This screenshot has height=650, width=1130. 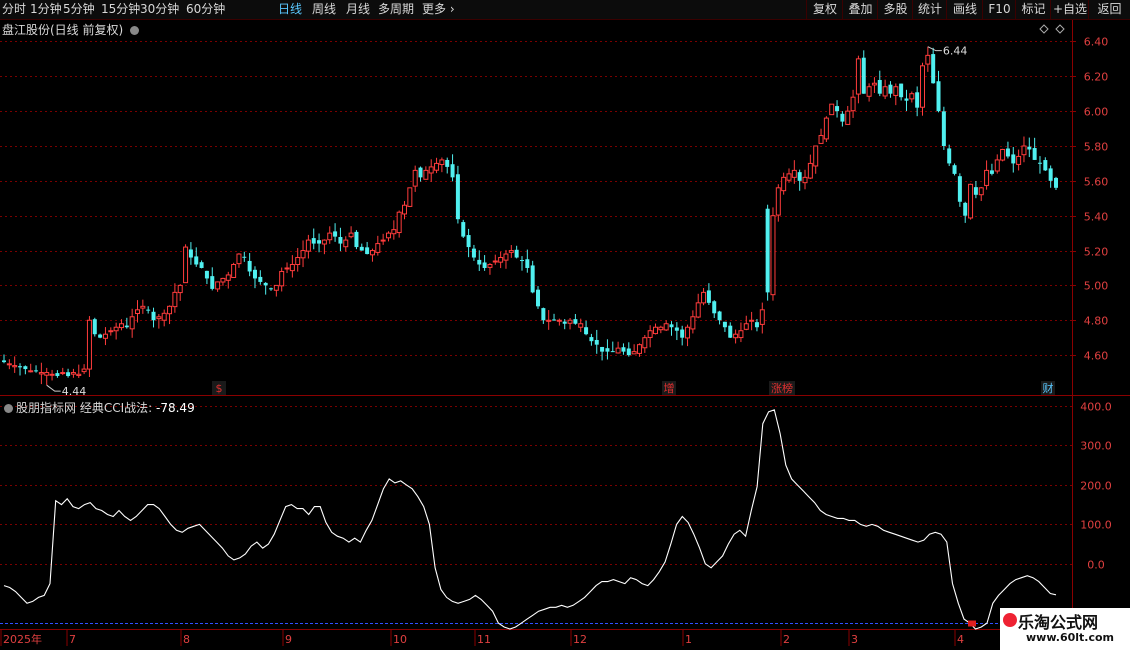 What do you see at coordinates (72, 639) in the screenshot?
I see `xaxis-label: 7` at bounding box center [72, 639].